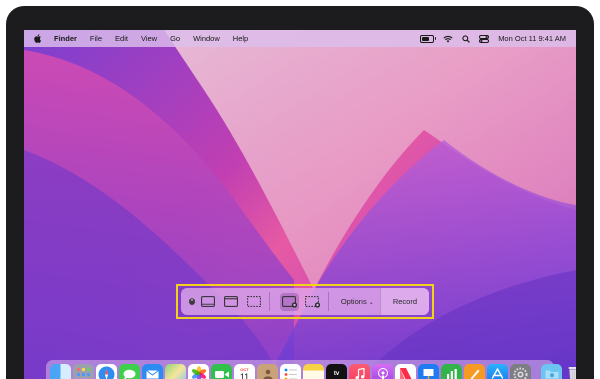 This screenshot has height=379, width=600. What do you see at coordinates (149, 38) in the screenshot?
I see `menu-view: View` at bounding box center [149, 38].